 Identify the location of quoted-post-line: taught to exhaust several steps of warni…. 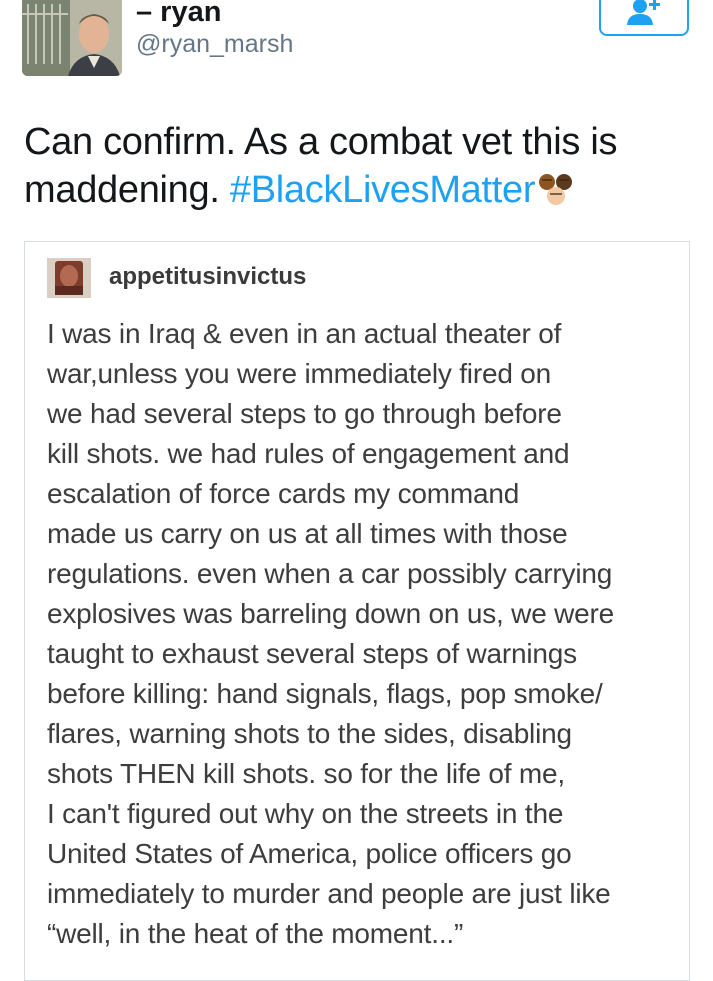
(312, 653).